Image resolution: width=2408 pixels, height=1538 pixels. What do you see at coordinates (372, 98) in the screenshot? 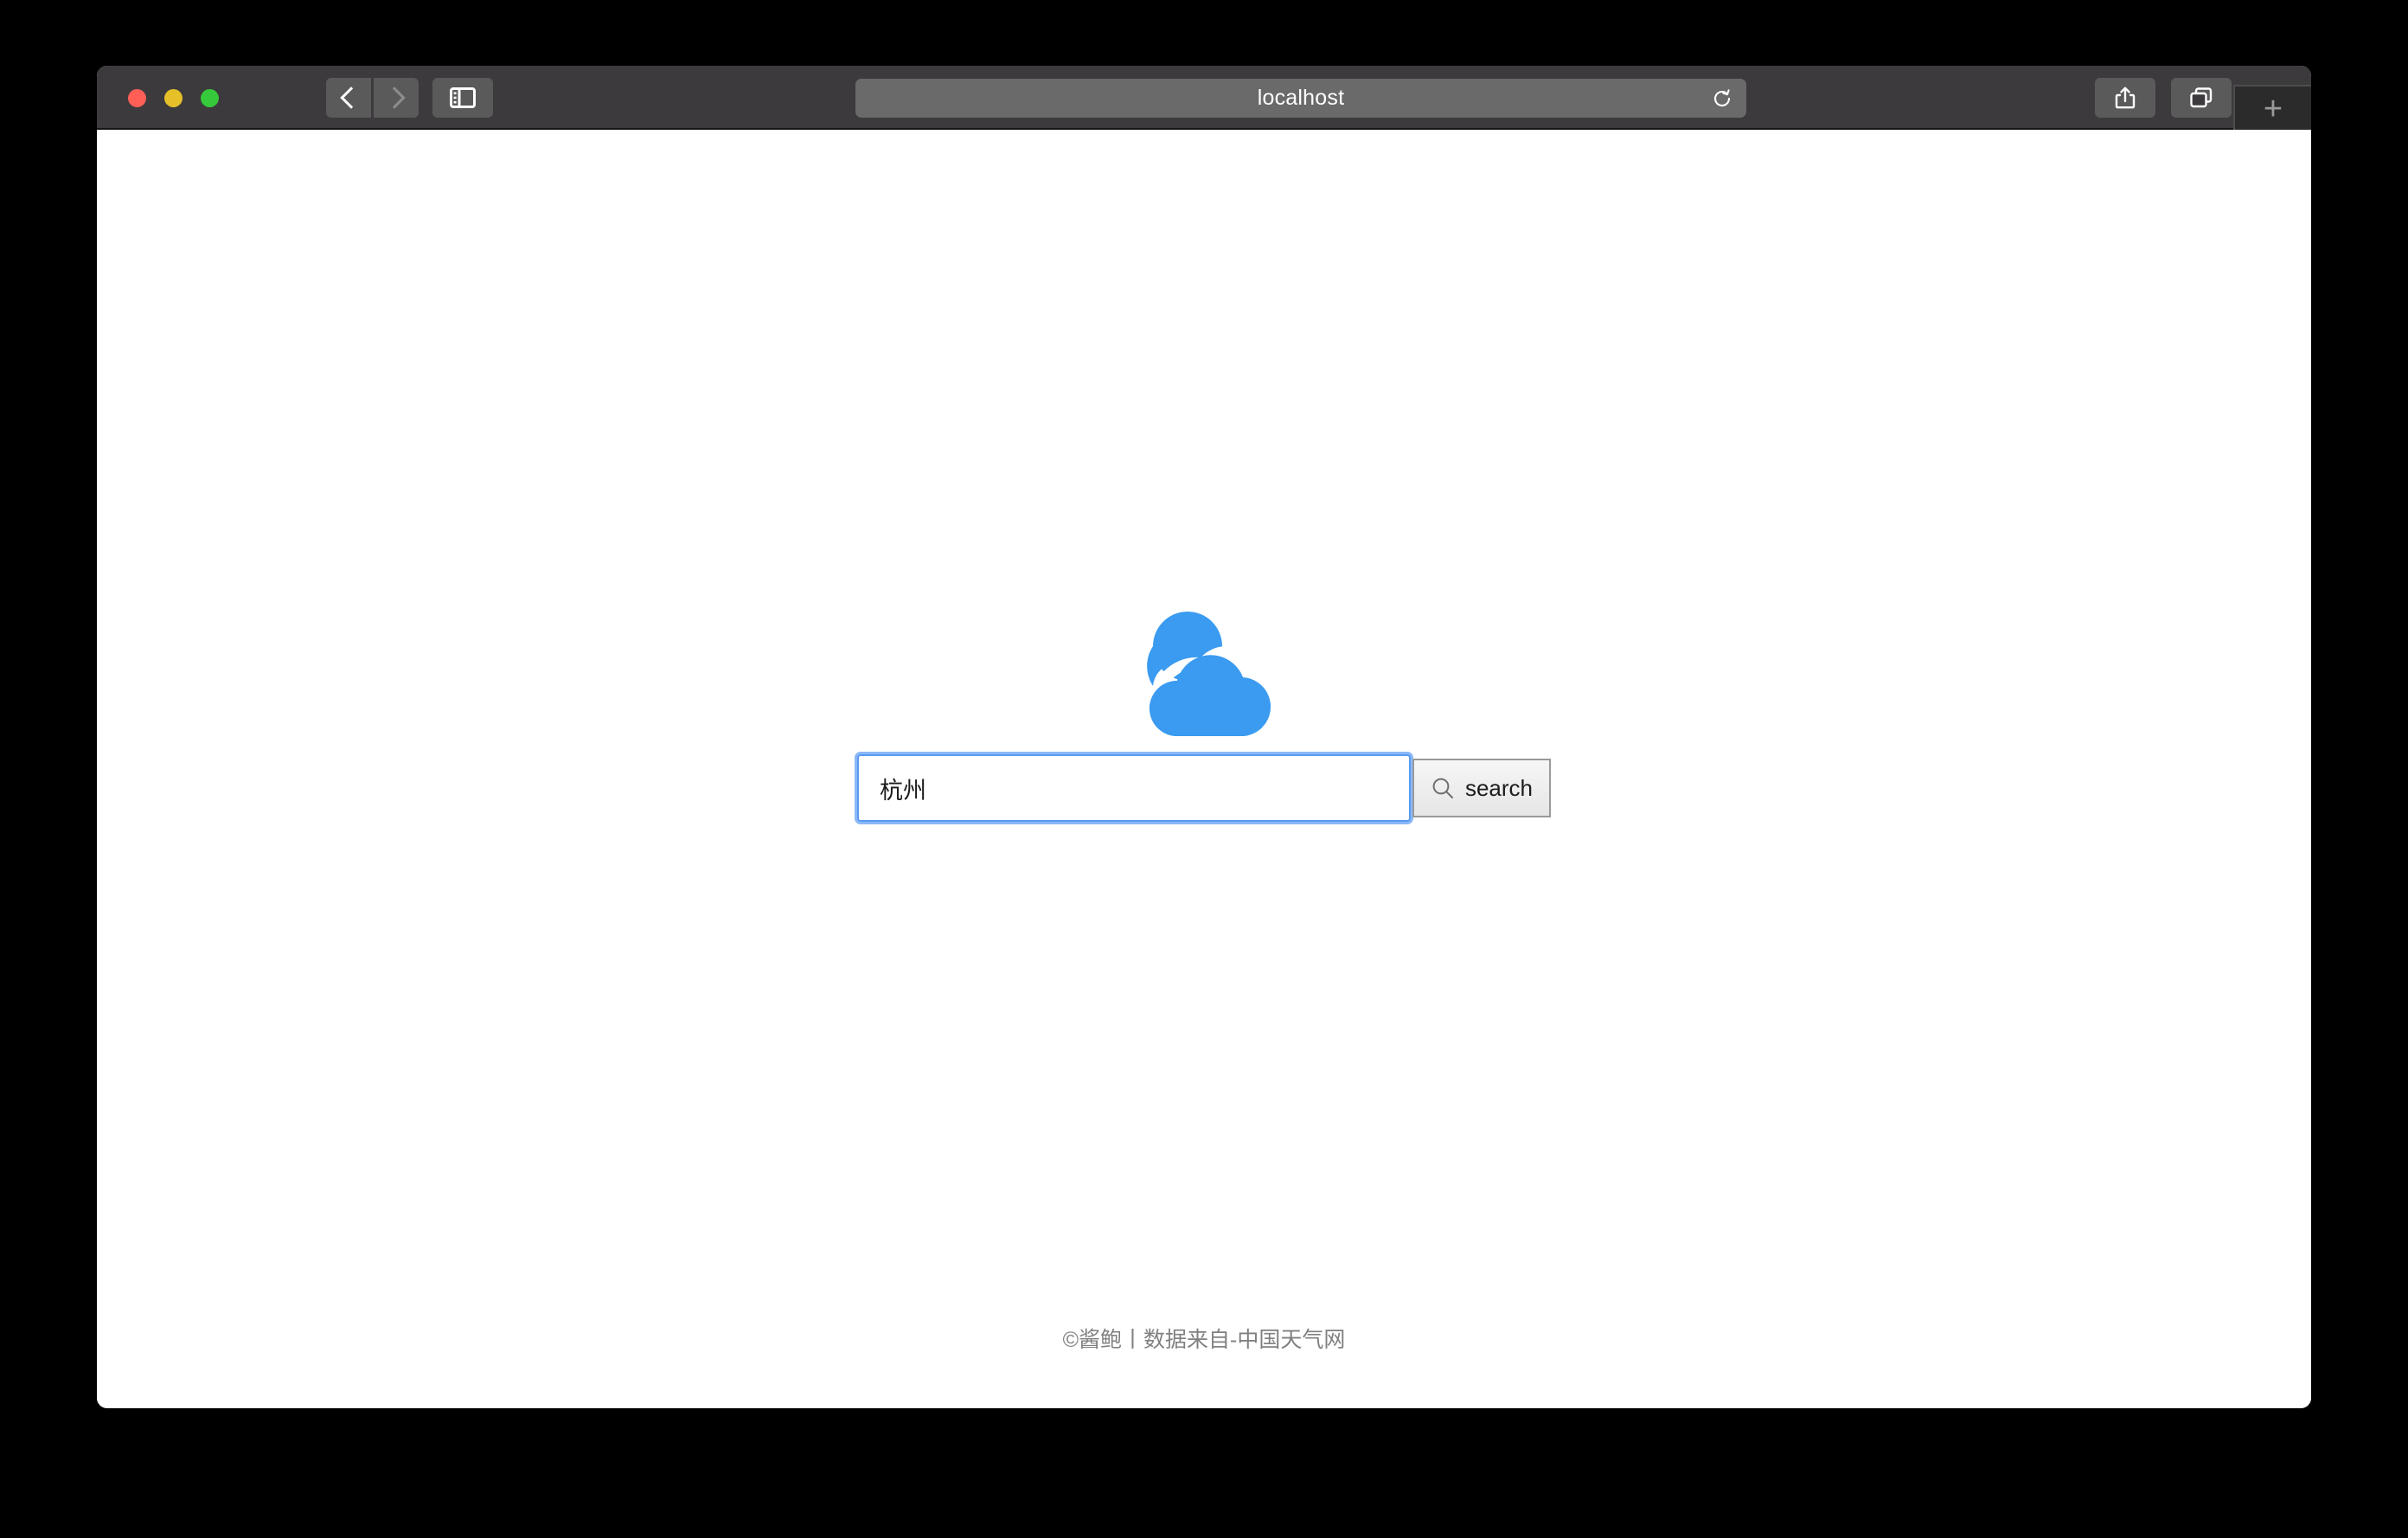
I see `navigation-button-group` at bounding box center [372, 98].